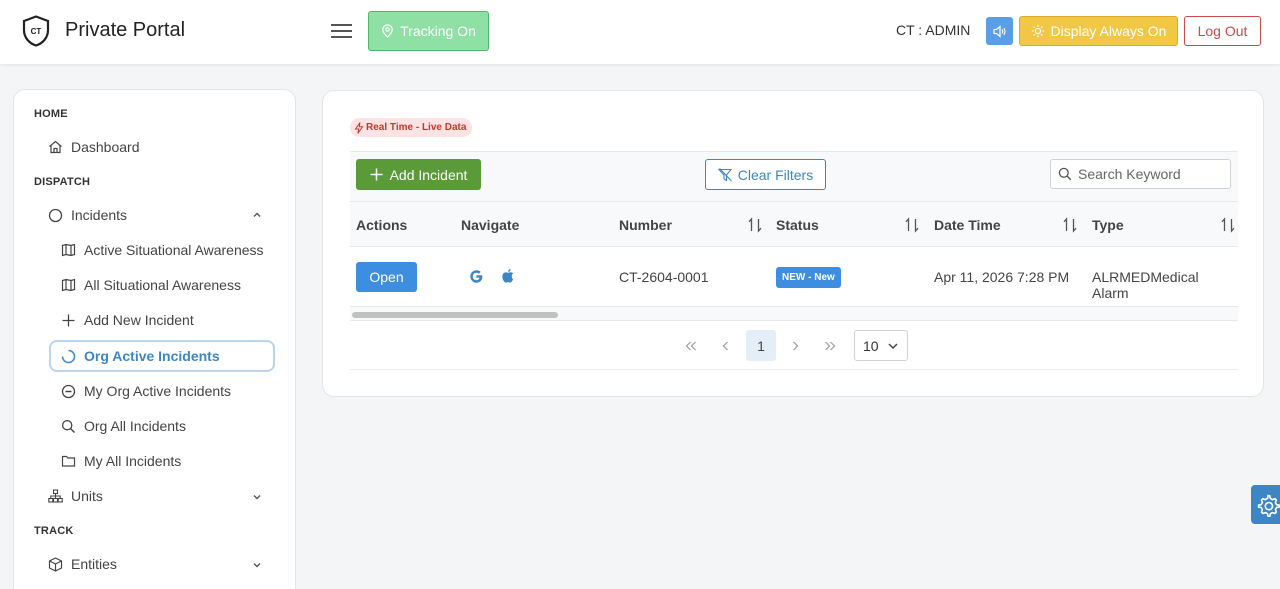  Describe the element at coordinates (881, 345) in the screenshot. I see `rows-per-page-select: 10` at that location.